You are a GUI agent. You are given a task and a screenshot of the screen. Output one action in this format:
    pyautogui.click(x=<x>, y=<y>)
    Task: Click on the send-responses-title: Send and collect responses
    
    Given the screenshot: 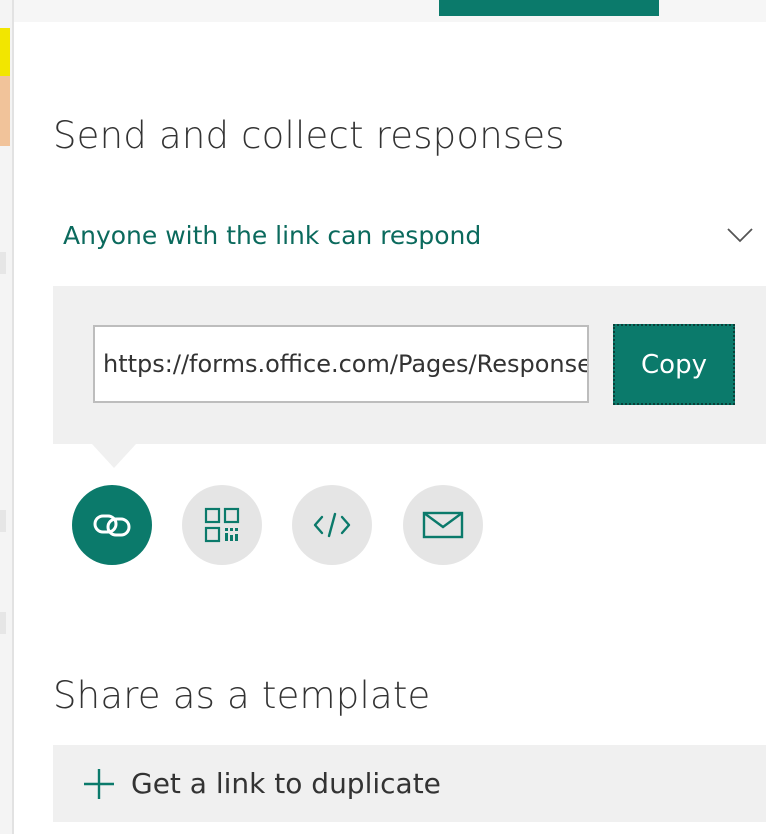 What is the action you would take?
    pyautogui.click(x=309, y=135)
    